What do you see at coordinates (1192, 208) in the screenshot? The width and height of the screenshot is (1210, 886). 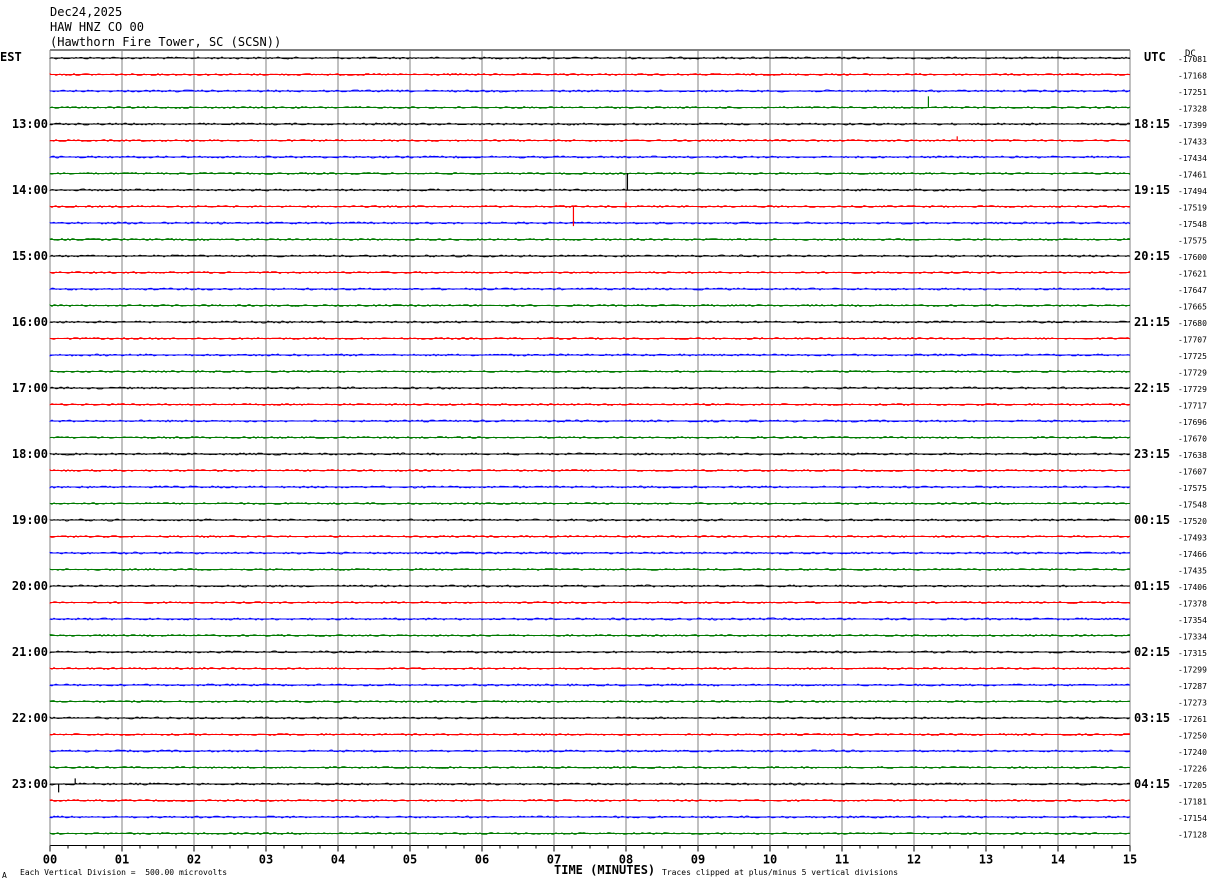 I see `dc-offset-label: -17519` at bounding box center [1192, 208].